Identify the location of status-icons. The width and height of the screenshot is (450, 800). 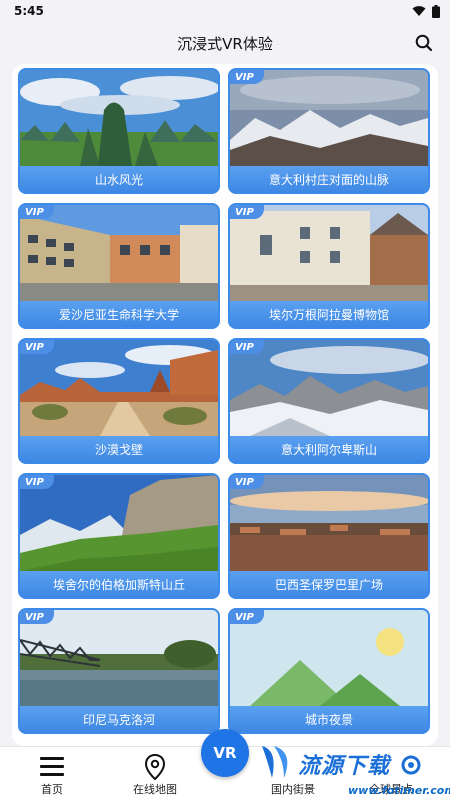
(426, 11).